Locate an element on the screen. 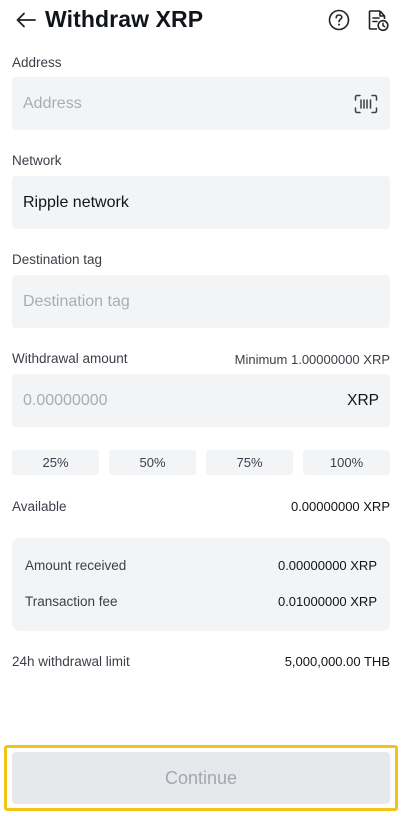  transaction-fee-label: Transaction fee is located at coordinates (71, 601).